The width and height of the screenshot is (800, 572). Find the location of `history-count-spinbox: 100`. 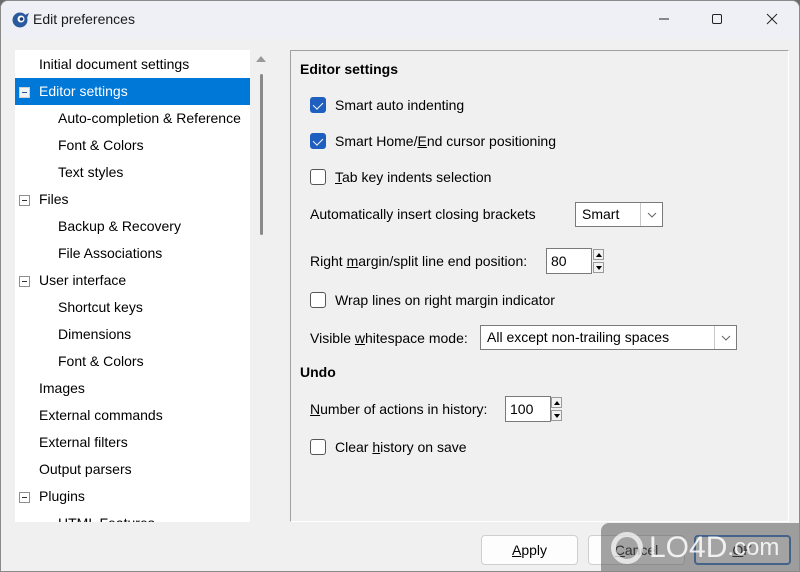

history-count-spinbox: 100 is located at coordinates (528, 409).